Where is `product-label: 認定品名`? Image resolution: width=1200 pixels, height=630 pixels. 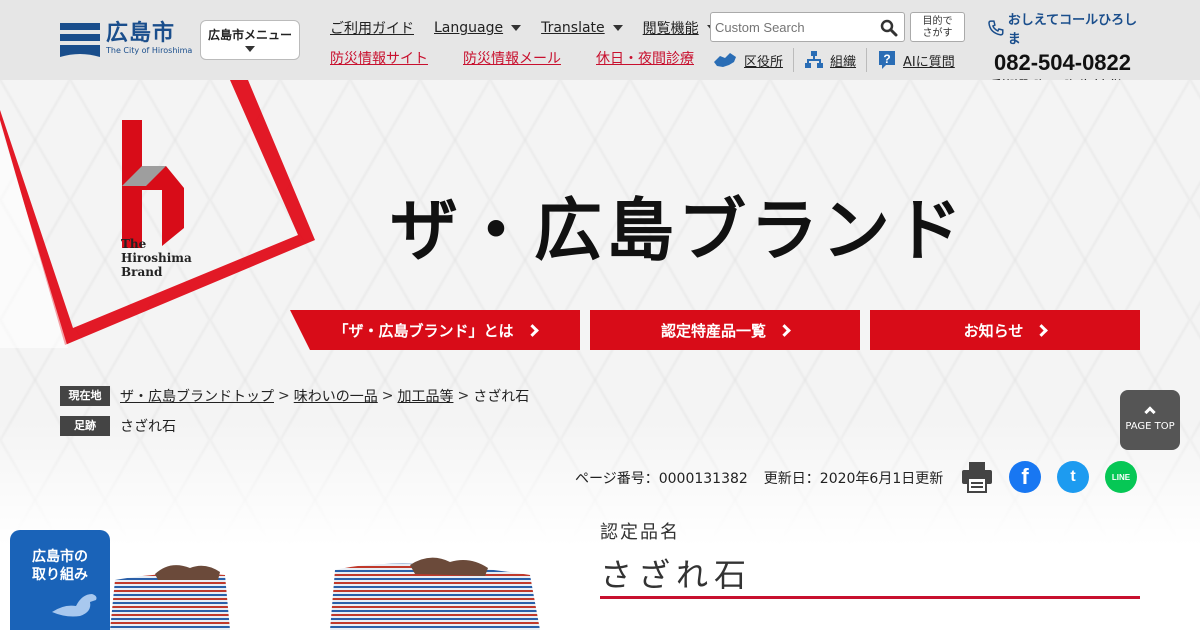 product-label: 認定品名 is located at coordinates (640, 532).